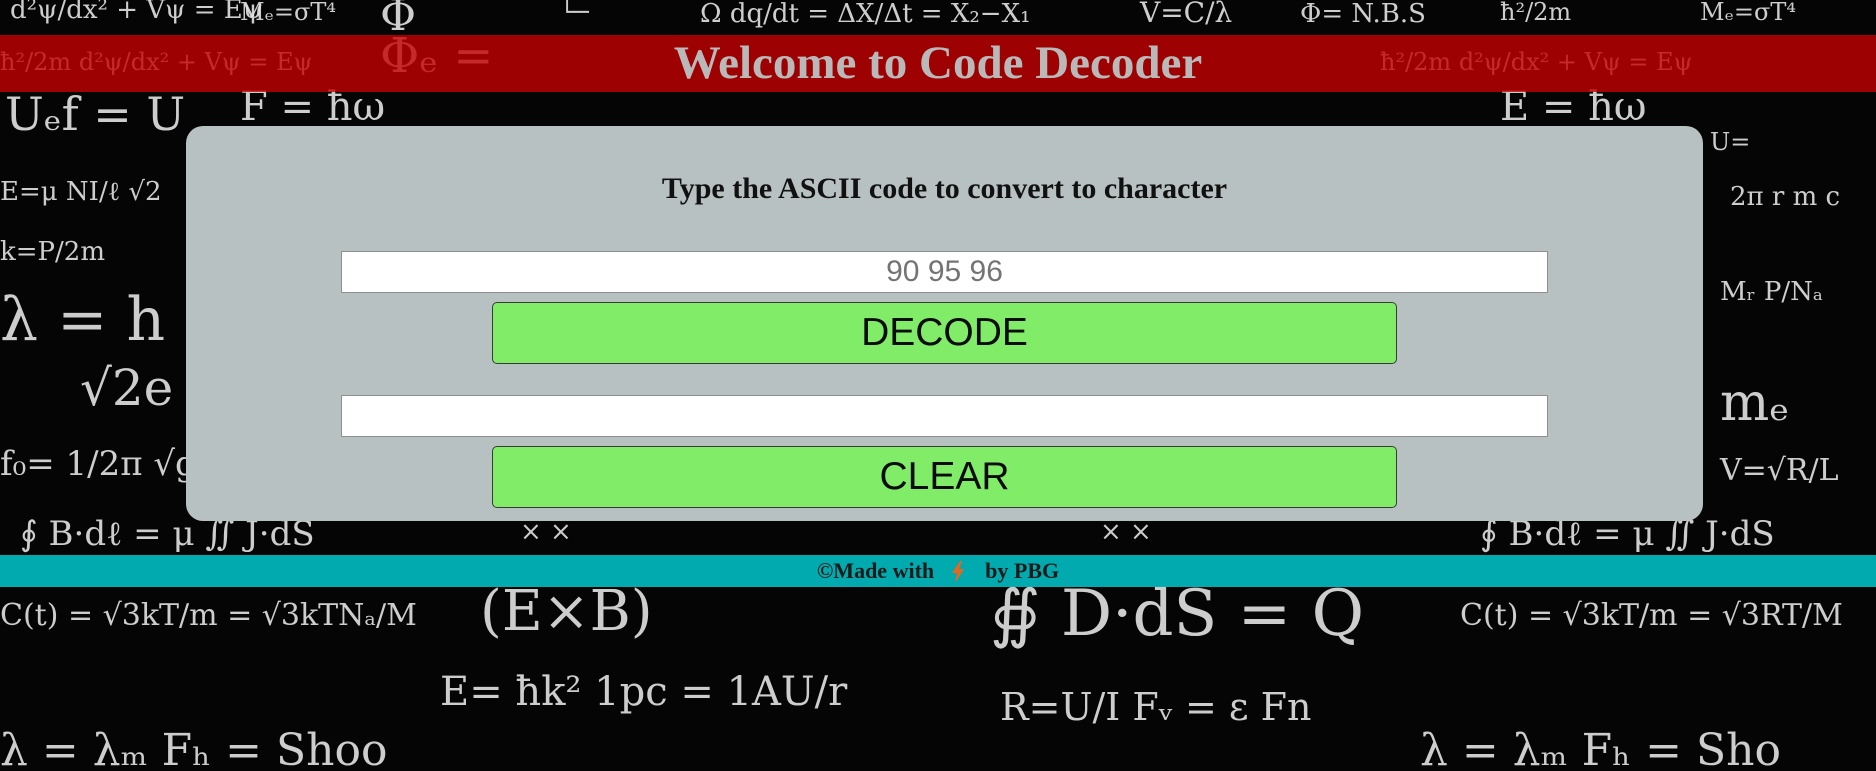  What do you see at coordinates (208, 615) in the screenshot?
I see `svg-text: C(t) = √3kT/m = √3kTNₐ/M` at bounding box center [208, 615].